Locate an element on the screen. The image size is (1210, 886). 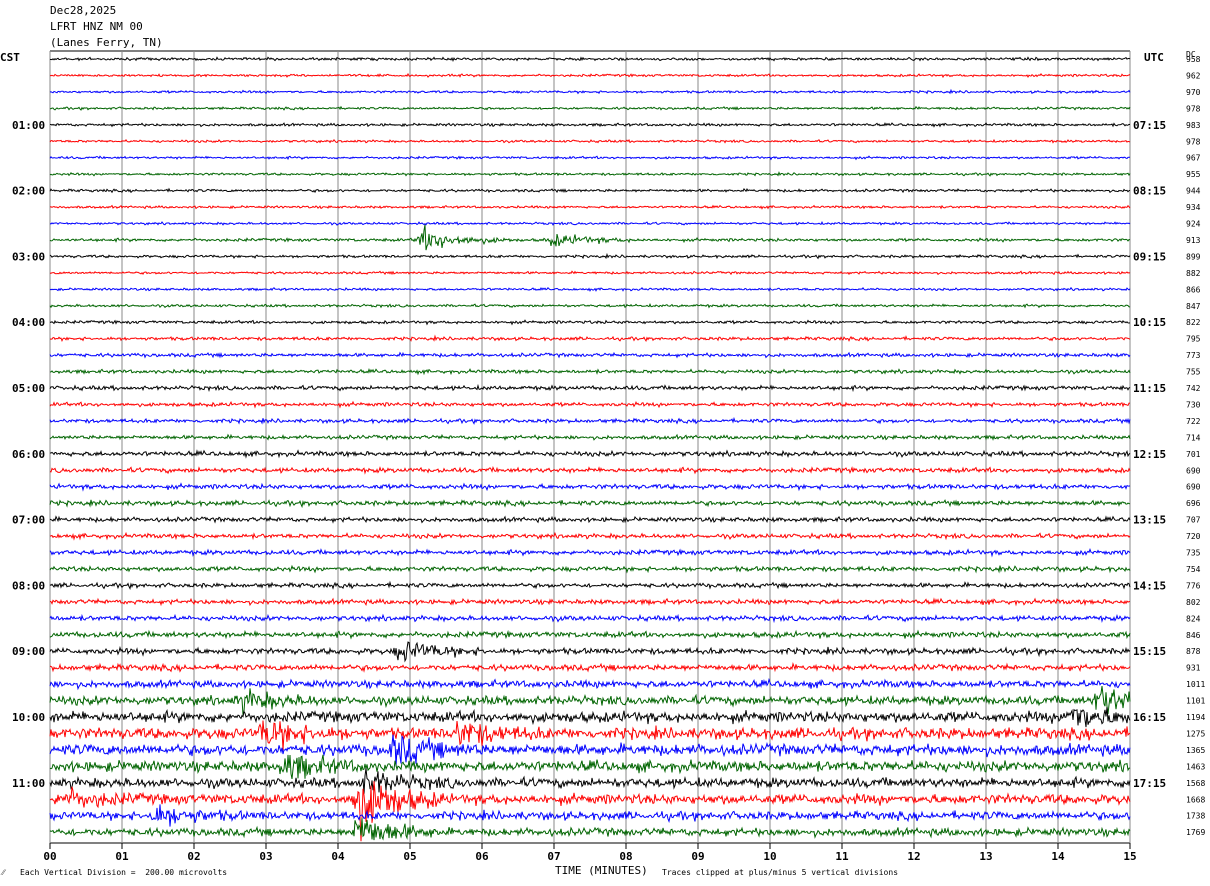
dc-offset-label: 822 is located at coordinates (1193, 322).